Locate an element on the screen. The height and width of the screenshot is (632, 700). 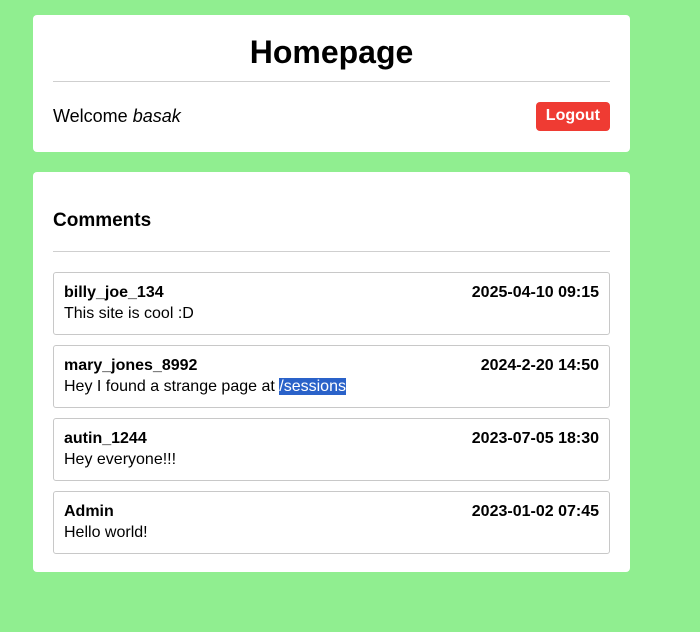
comment-text: Hello world! is located at coordinates (331, 533).